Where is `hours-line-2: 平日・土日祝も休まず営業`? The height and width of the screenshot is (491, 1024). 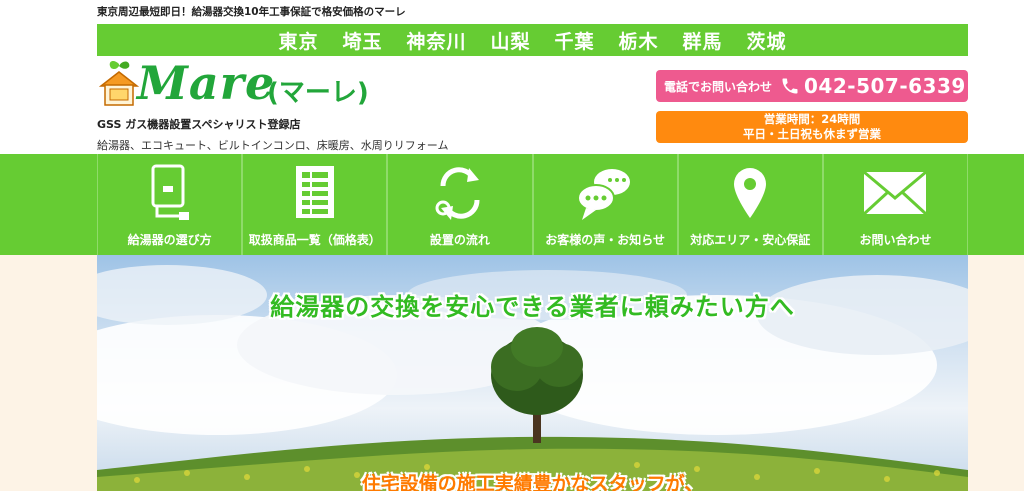 hours-line-2: 平日・土日祝も休まず営業 is located at coordinates (812, 134).